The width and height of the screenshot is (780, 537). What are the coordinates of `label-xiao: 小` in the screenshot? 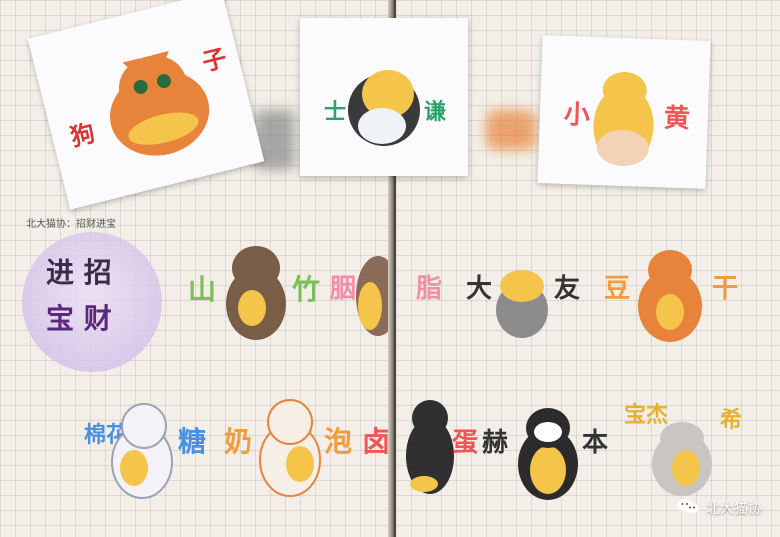 It's located at (577, 115).